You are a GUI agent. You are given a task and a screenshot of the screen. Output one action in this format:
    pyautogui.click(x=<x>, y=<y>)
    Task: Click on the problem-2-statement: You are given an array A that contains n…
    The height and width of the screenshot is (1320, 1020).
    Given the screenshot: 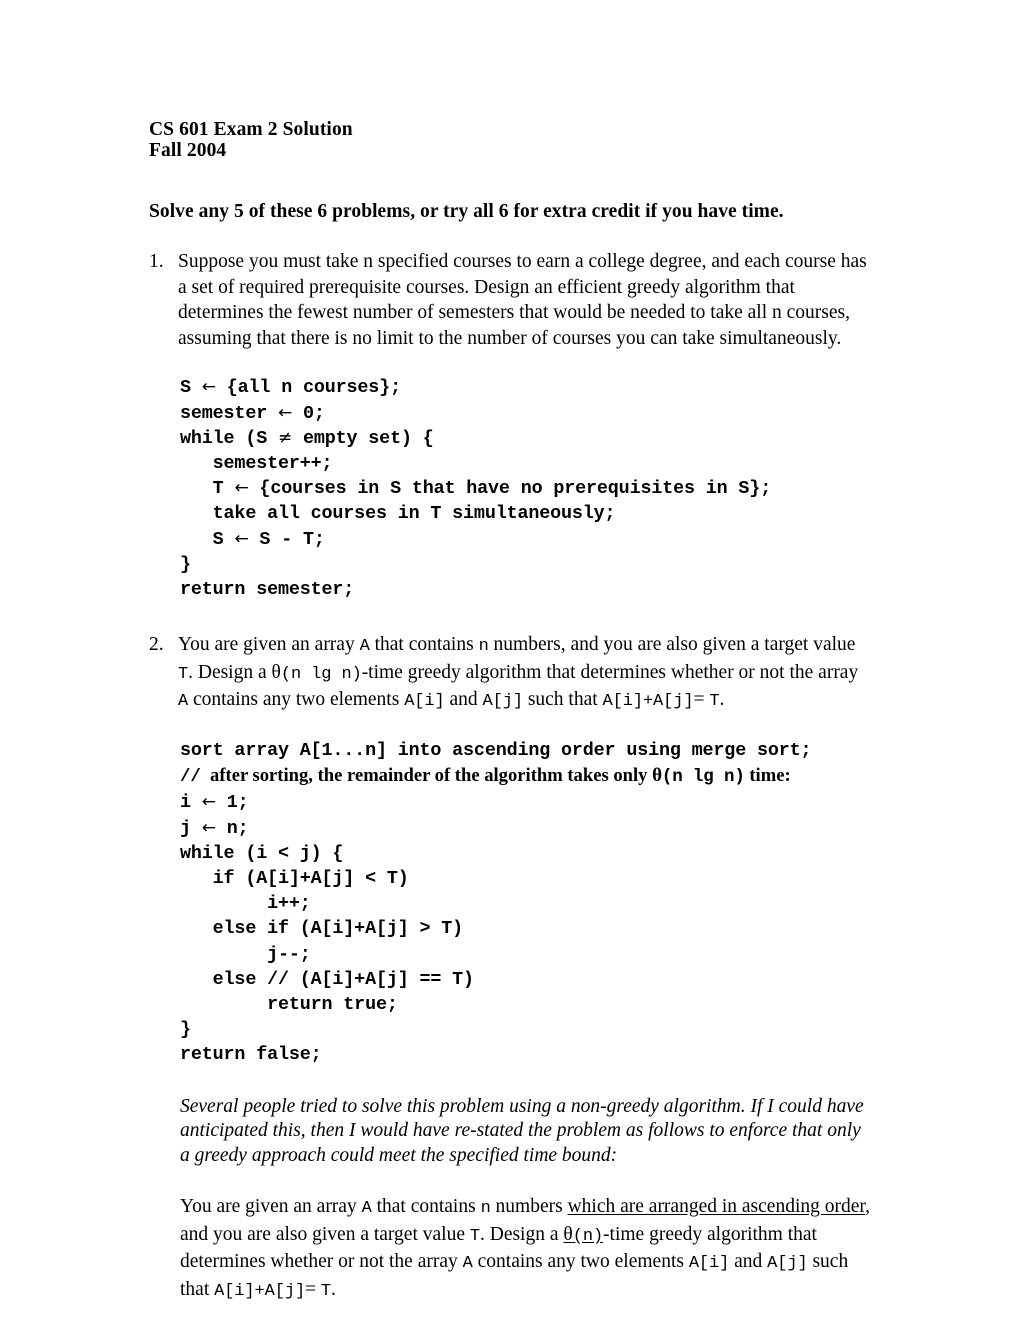 What is the action you would take?
    pyautogui.click(x=525, y=673)
    